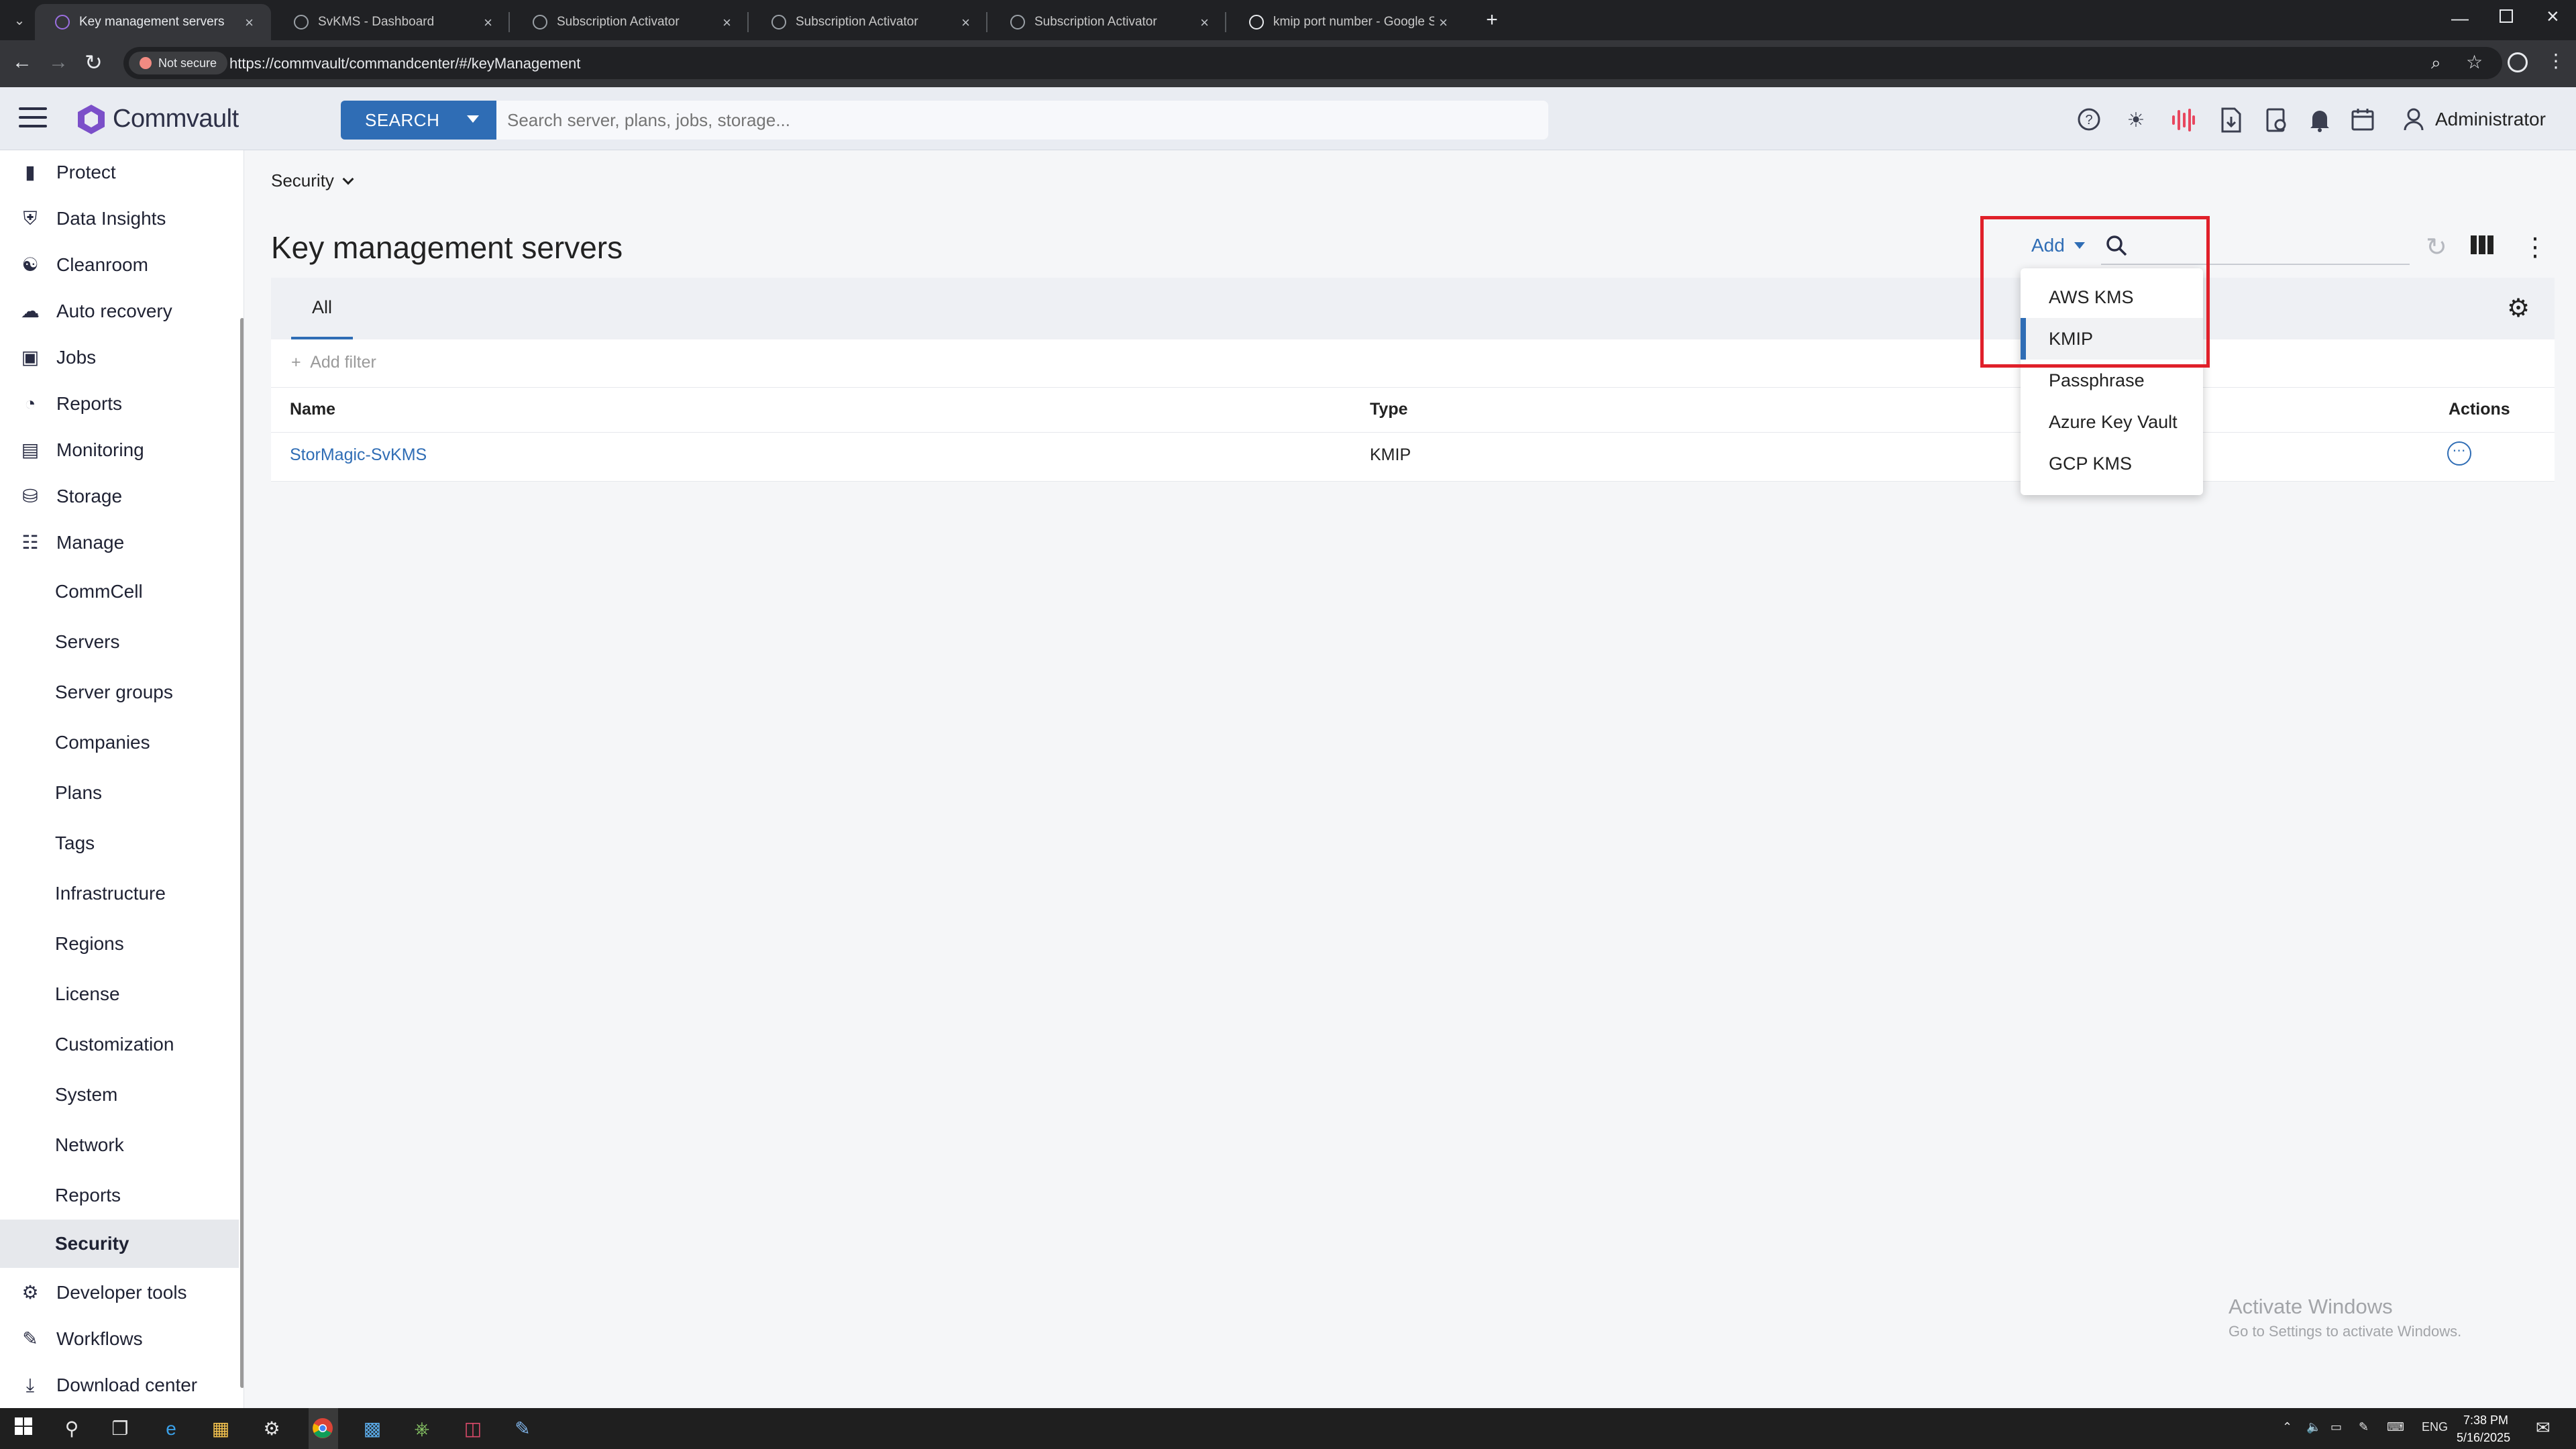 Image resolution: width=2576 pixels, height=1449 pixels. What do you see at coordinates (119, 357) in the screenshot?
I see `sidebar-item-jobs: ▣ Jobs` at bounding box center [119, 357].